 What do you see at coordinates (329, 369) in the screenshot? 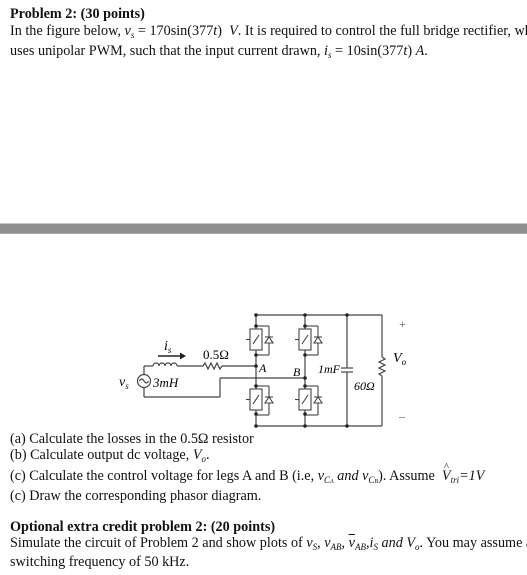
I see `capacitor-label: 1mF` at bounding box center [329, 369].